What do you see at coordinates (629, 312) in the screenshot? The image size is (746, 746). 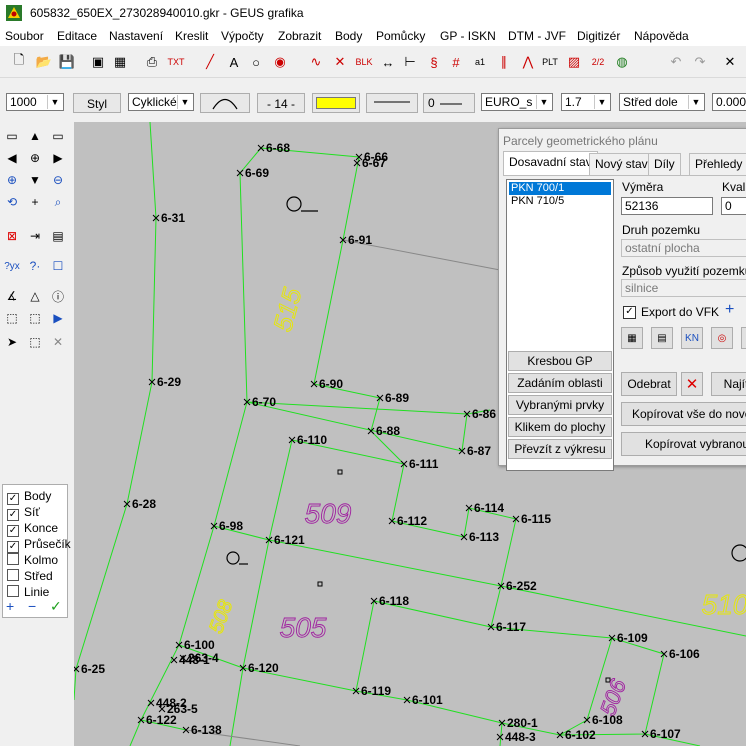 I see `export-checkbox: ✓` at bounding box center [629, 312].